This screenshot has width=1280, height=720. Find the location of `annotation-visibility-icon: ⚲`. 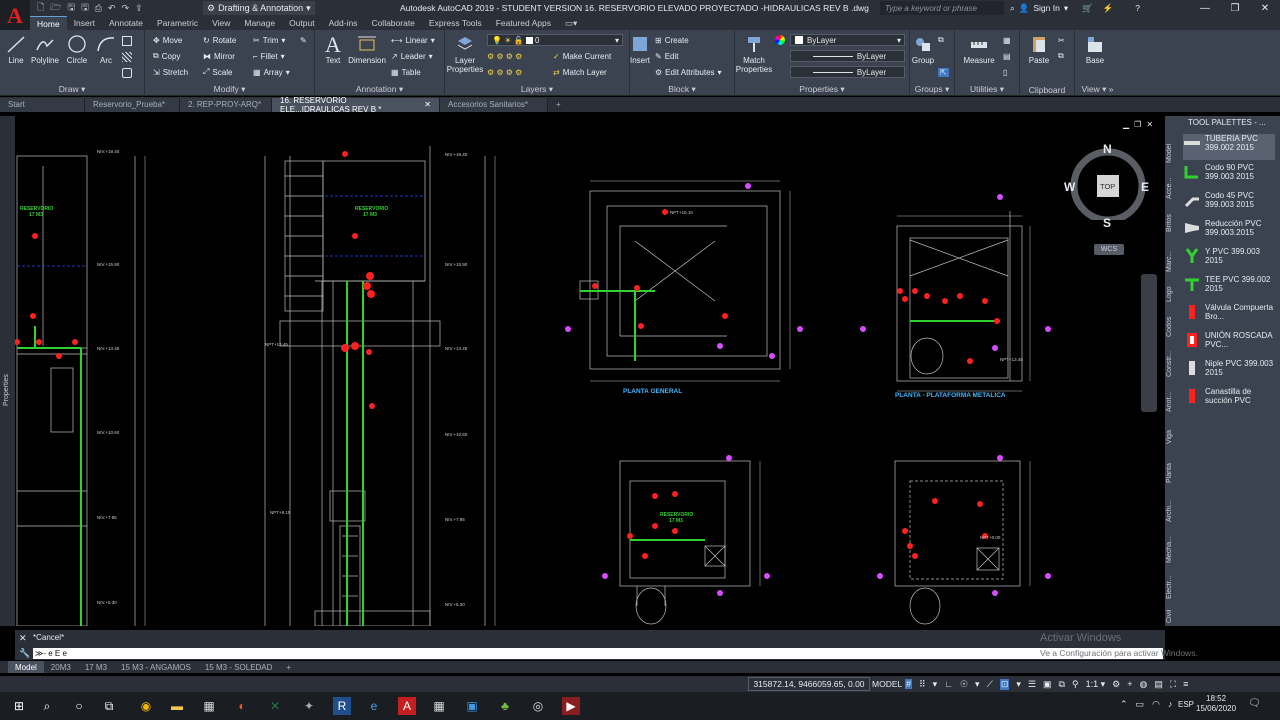

annotation-visibility-icon: ⚲ is located at coordinates (1075, 684).